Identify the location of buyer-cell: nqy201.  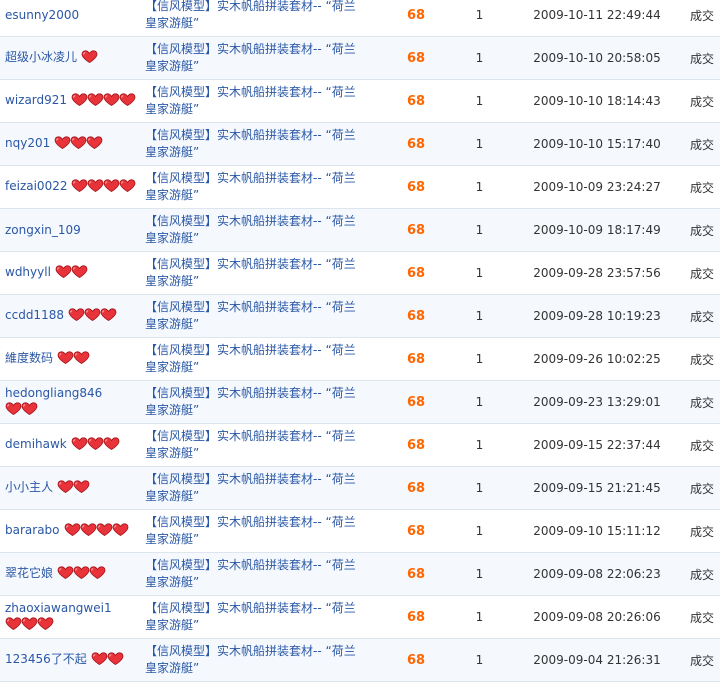
(72, 144).